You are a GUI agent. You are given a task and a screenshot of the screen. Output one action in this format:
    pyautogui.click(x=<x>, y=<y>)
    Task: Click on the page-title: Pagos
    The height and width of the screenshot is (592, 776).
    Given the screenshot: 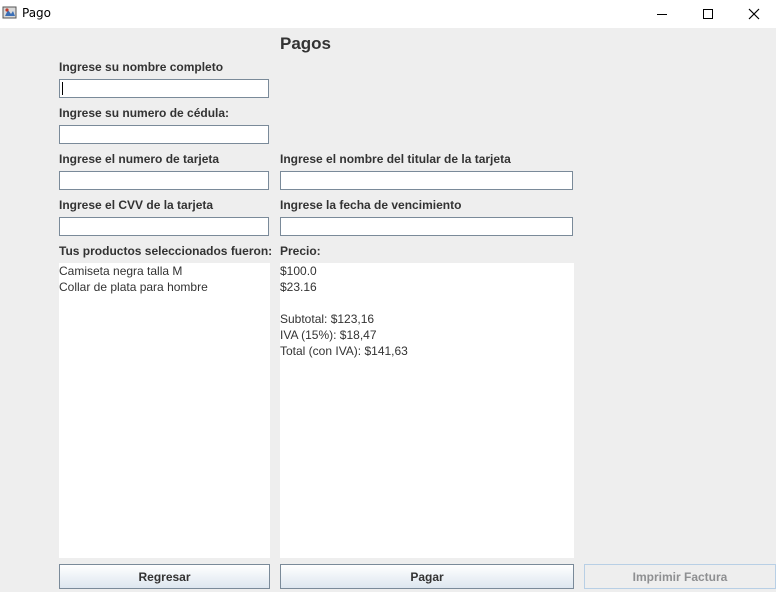 What is the action you would take?
    pyautogui.click(x=306, y=43)
    